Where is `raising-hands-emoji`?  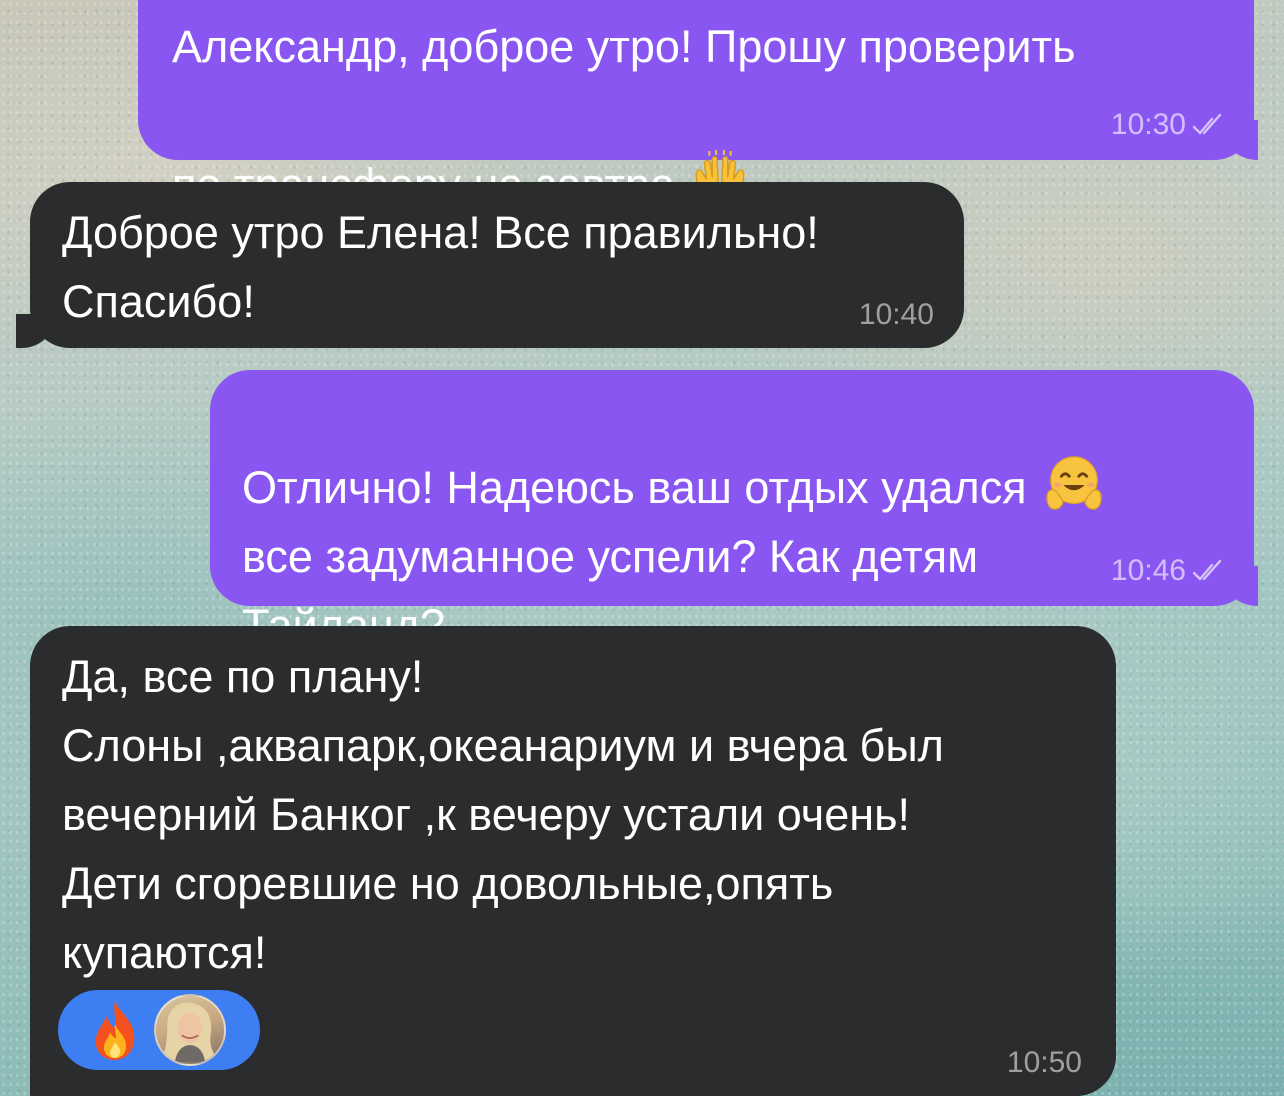
raising-hands-emoji is located at coordinates (720, 143).